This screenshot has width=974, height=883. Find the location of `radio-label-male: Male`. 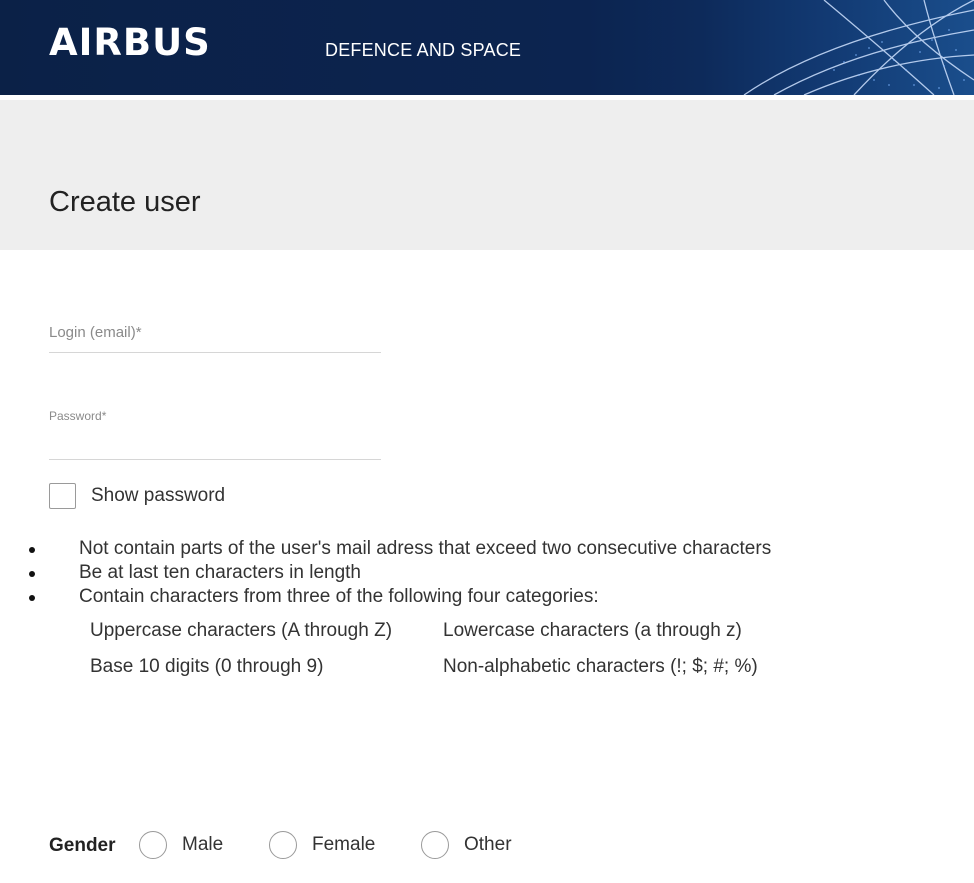

radio-label-male: Male is located at coordinates (203, 844).